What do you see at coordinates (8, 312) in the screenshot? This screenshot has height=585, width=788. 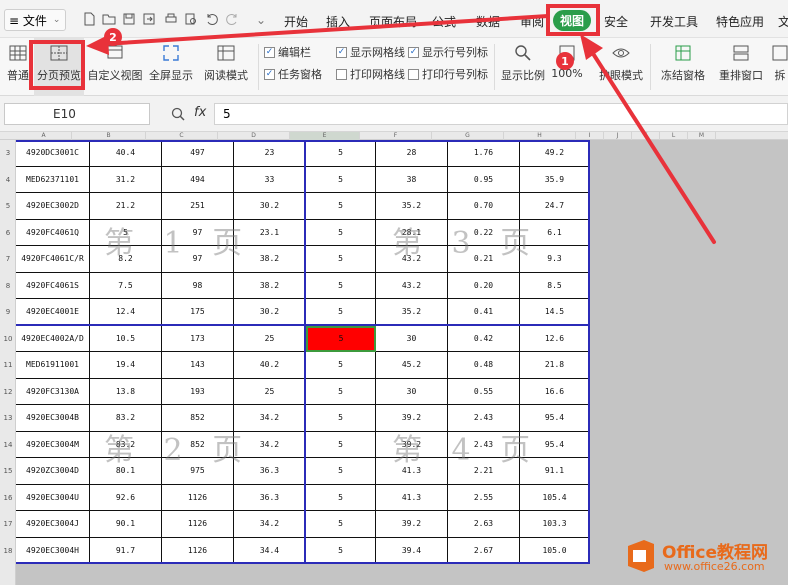 I see `row-header: 9` at bounding box center [8, 312].